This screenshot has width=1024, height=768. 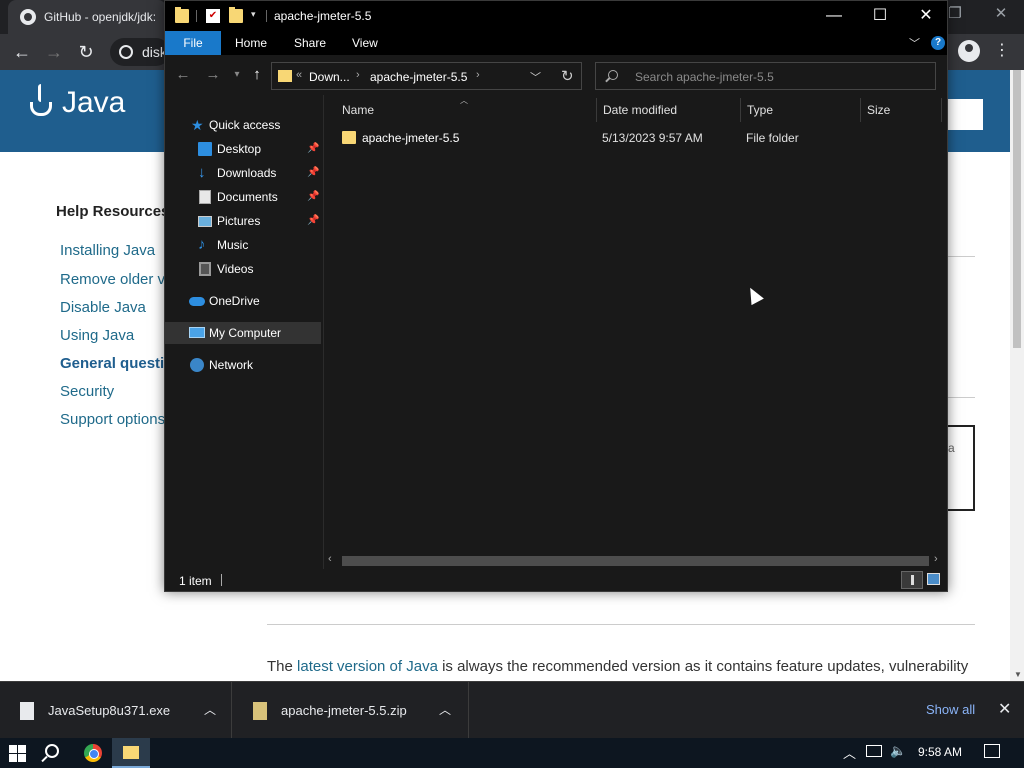 What do you see at coordinates (87, 391) in the screenshot?
I see `help-link-security: Security` at bounding box center [87, 391].